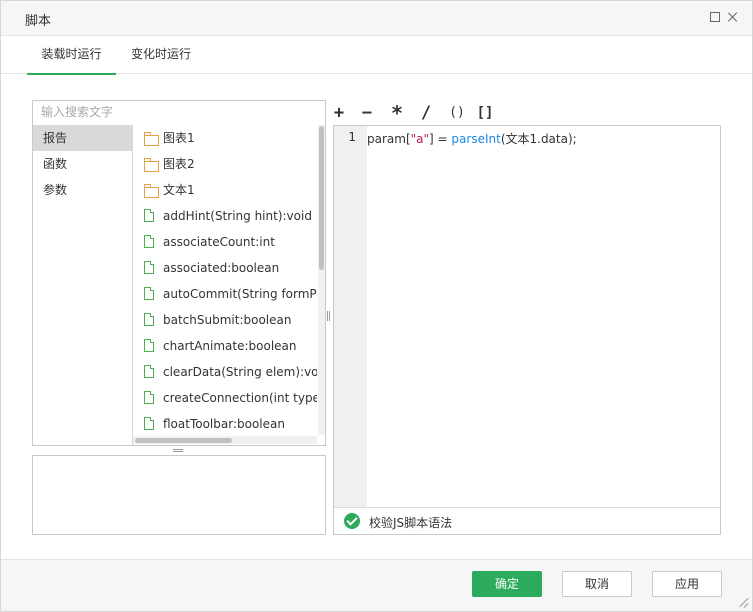 This screenshot has height=612, width=753. I want to click on list-item: floatToolbar:boolean, so click(225, 423).